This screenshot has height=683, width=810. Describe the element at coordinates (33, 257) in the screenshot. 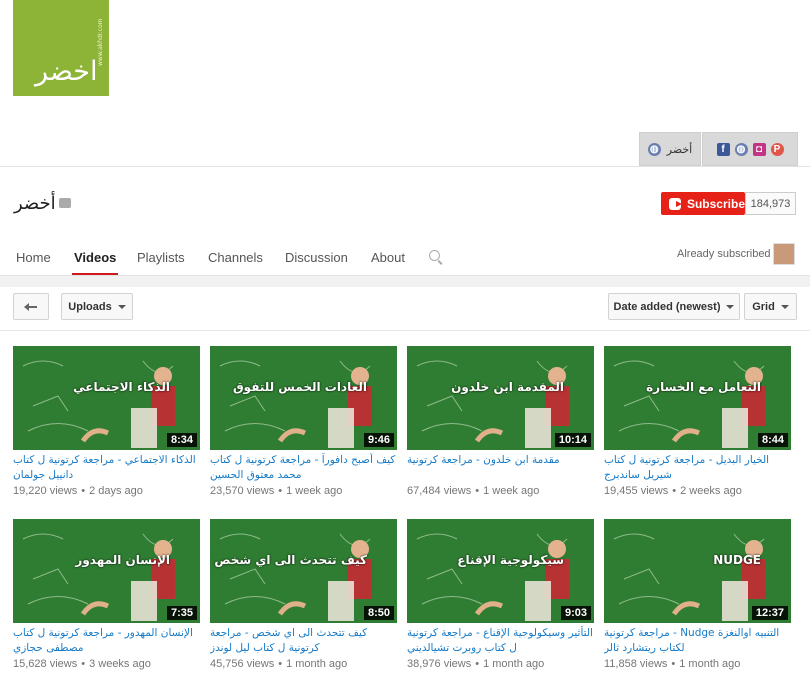

I see `tab-home: Home` at that location.